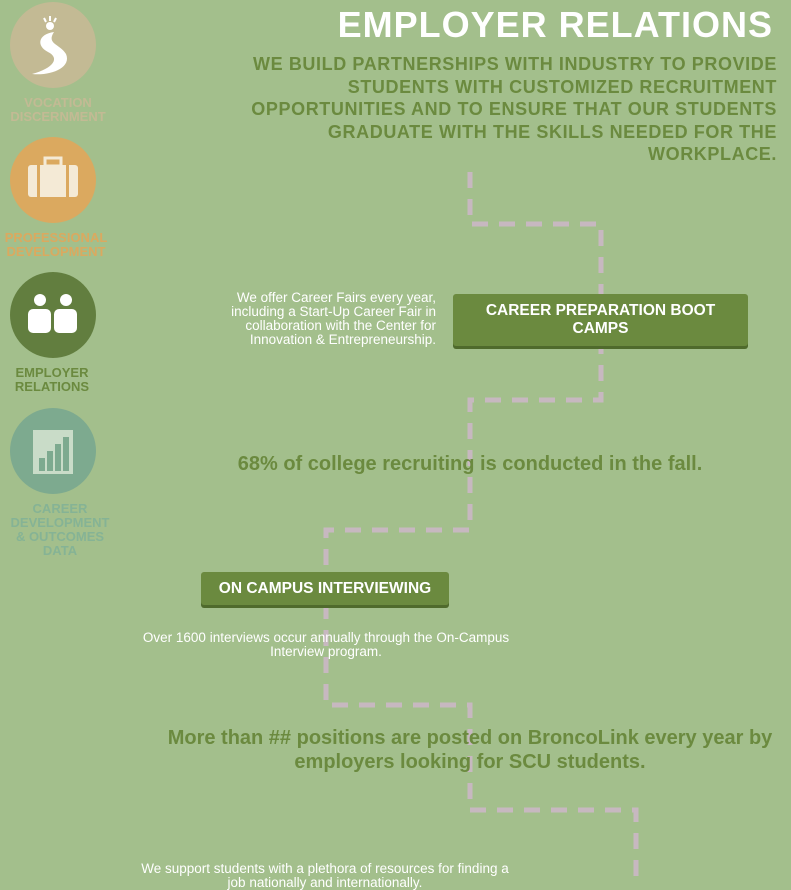  What do you see at coordinates (53, 451) in the screenshot?
I see `bar-chart-icon` at bounding box center [53, 451].